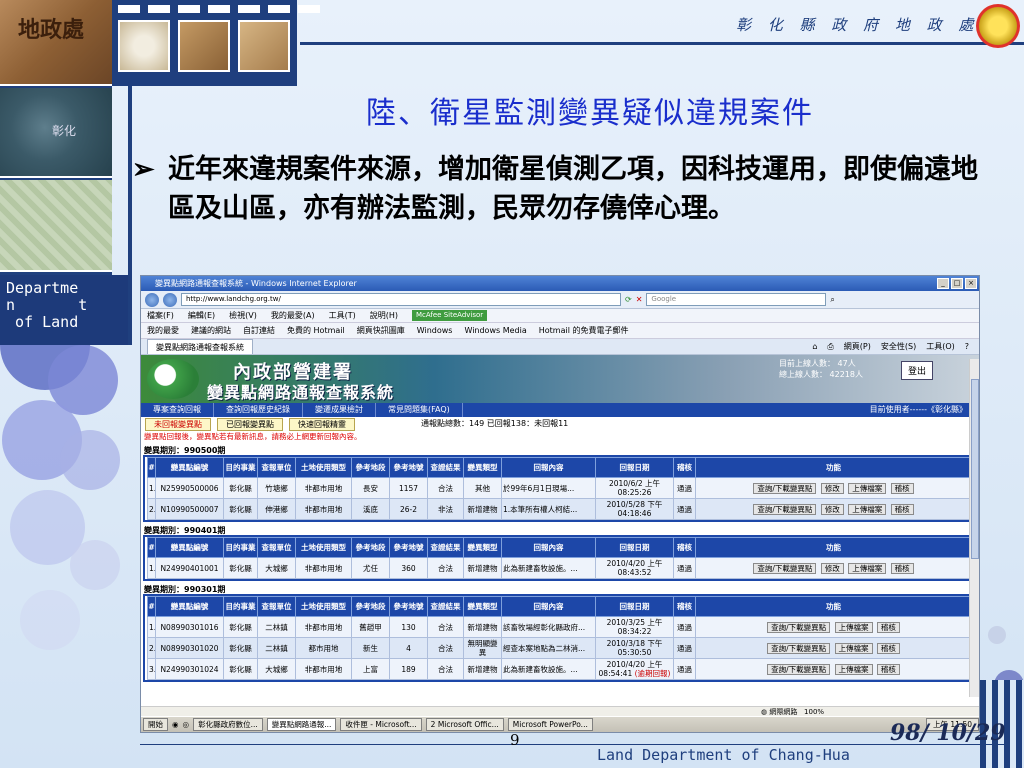 The height and width of the screenshot is (768, 1024). I want to click on browser-tab: 變異點網路通報查報系統, so click(200, 346).